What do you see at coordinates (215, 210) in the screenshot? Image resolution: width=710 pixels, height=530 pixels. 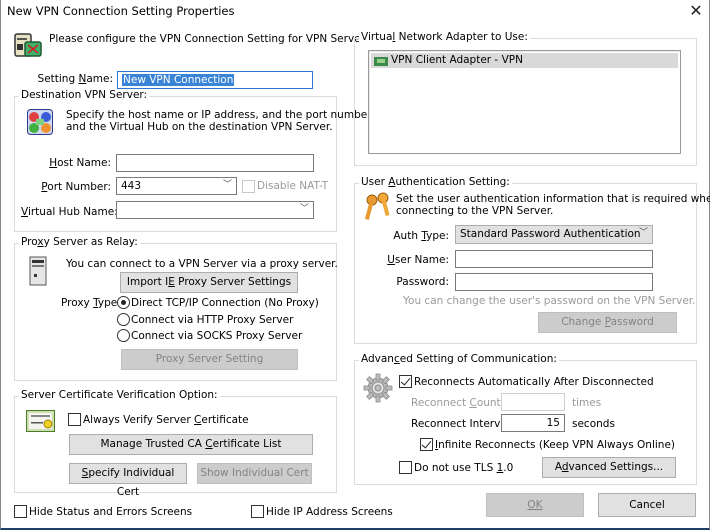 I see `virtual-hub-combo: ﹀` at bounding box center [215, 210].